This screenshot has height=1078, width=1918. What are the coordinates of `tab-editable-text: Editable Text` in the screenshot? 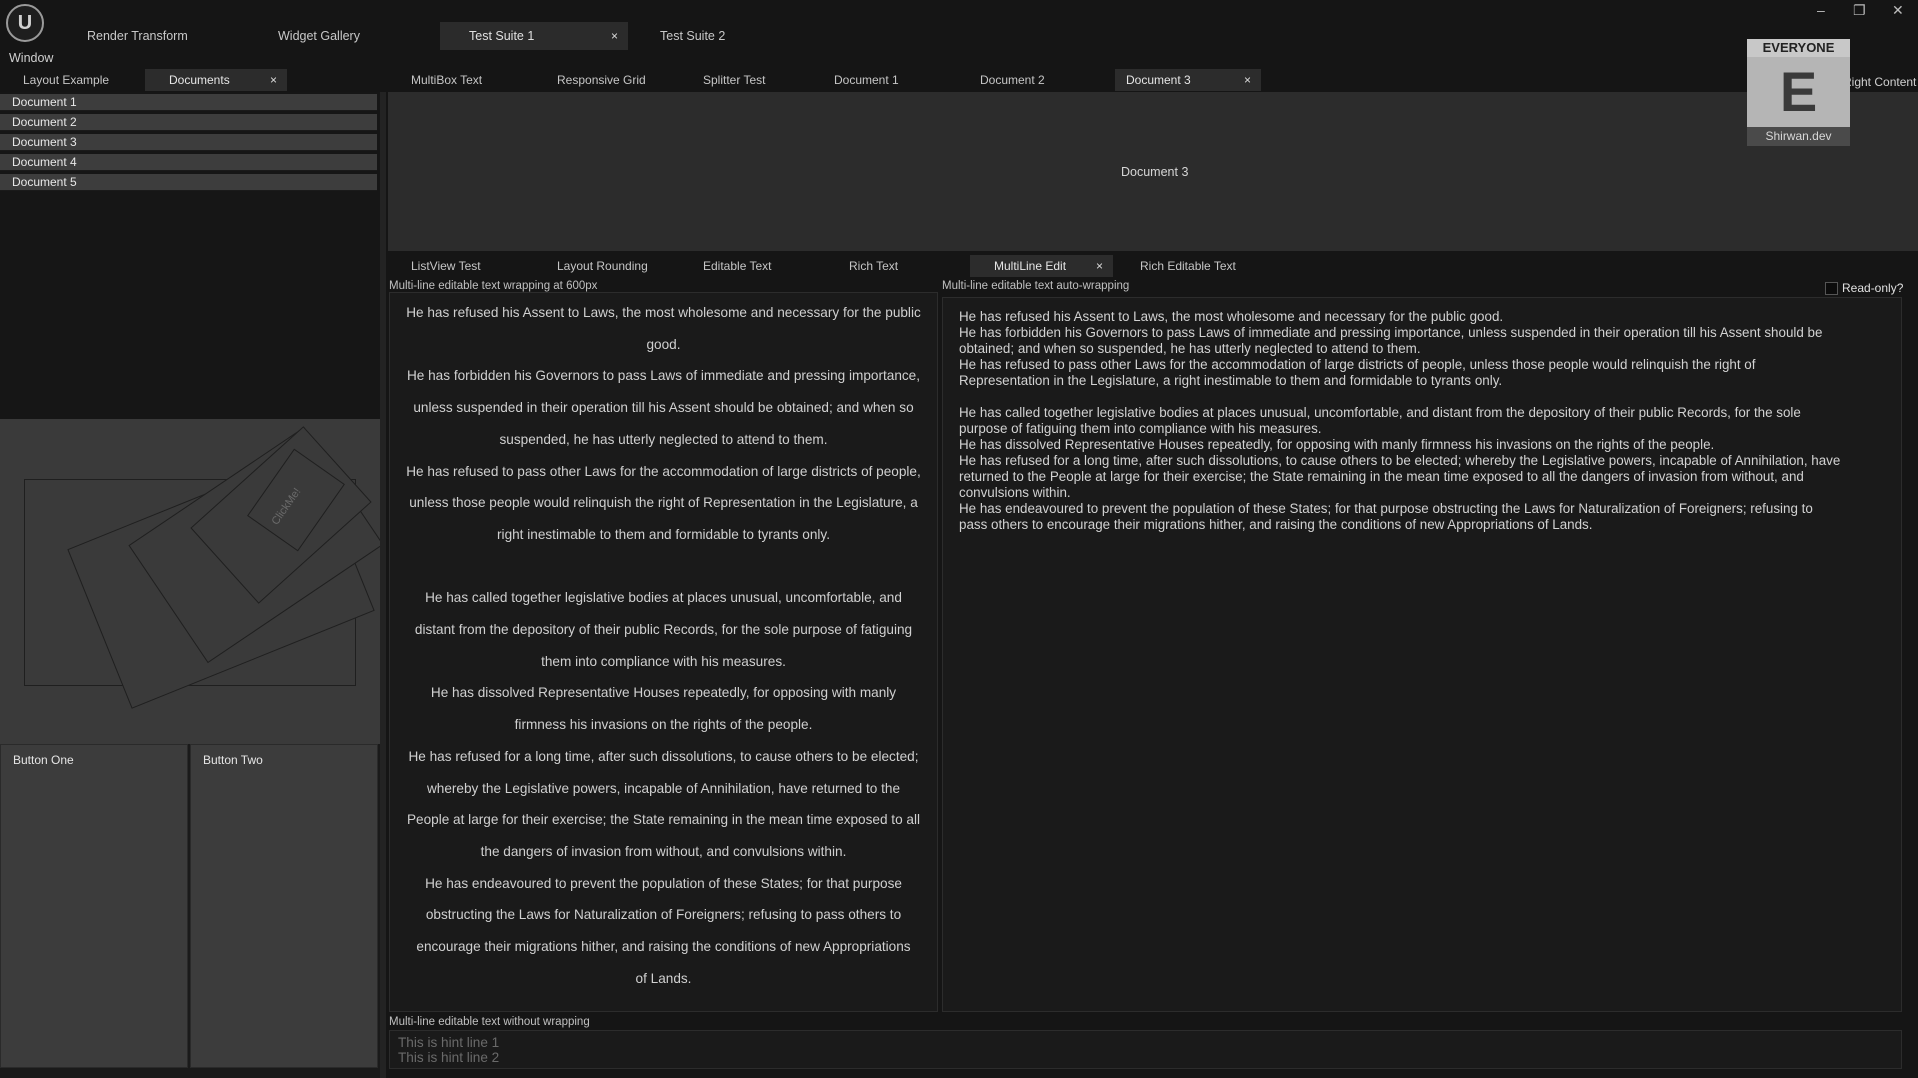 It's located at (750, 266).